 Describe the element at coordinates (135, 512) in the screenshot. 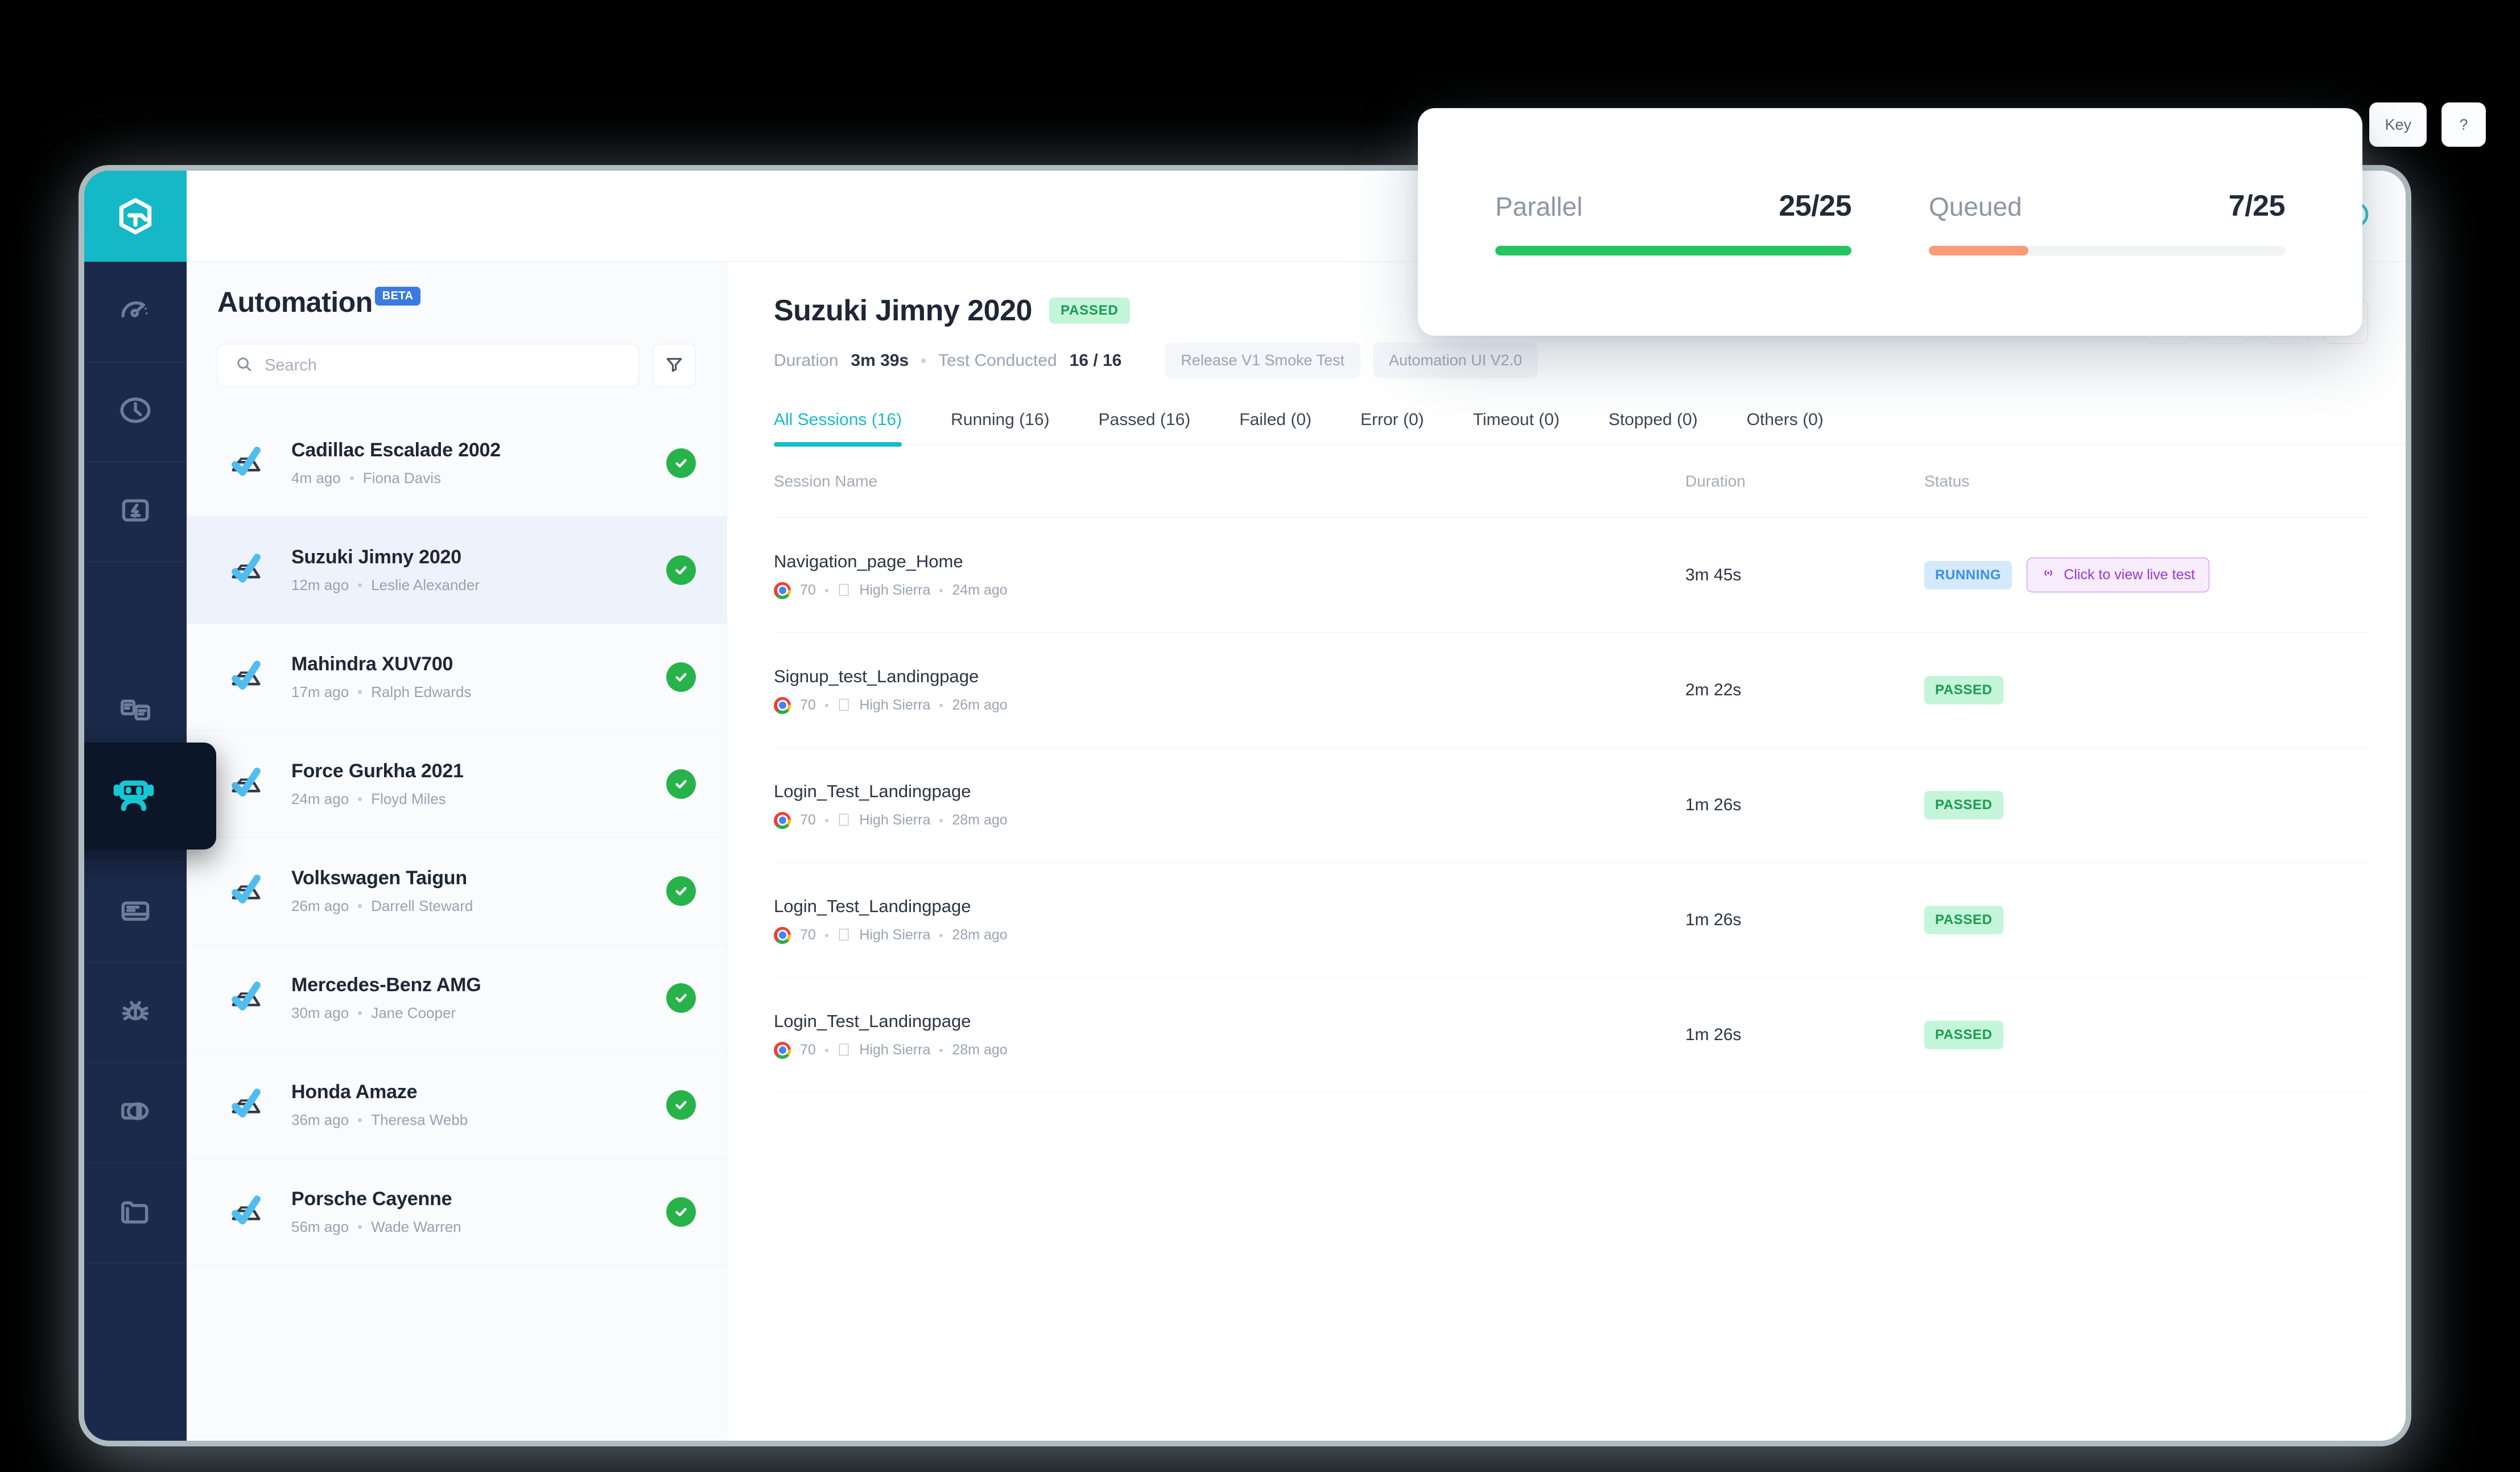

I see `sidebar-item-realtime` at that location.